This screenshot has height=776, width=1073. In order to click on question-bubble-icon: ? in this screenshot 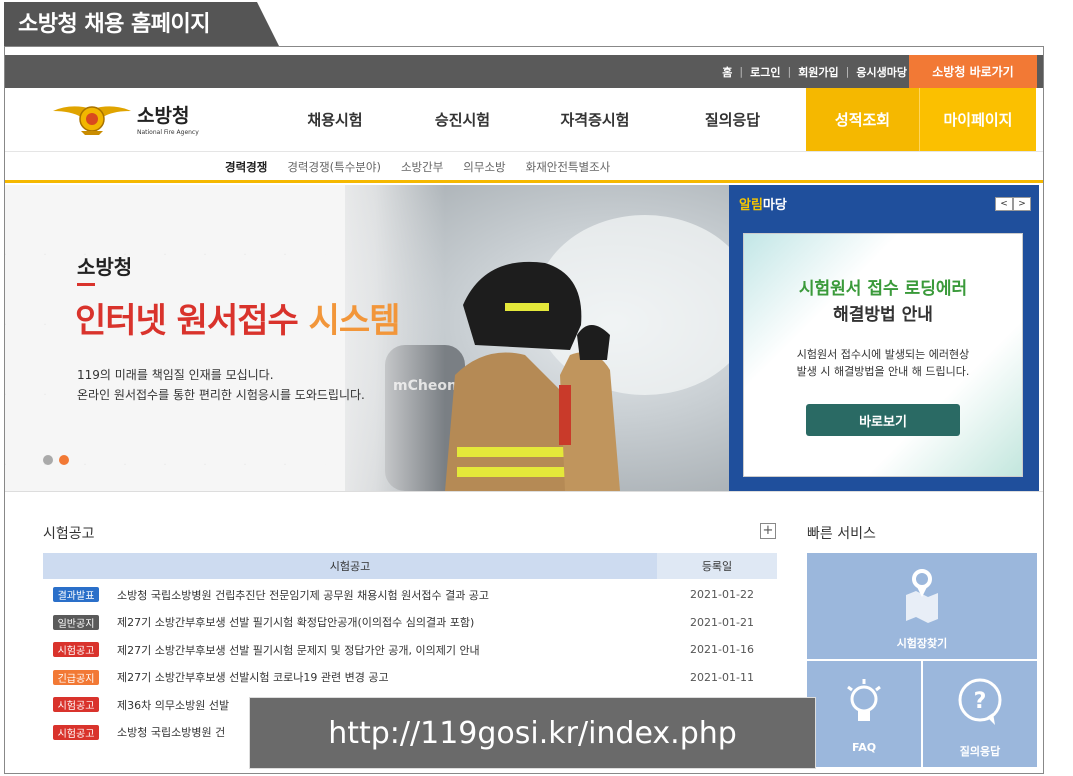, I will do `click(980, 701)`.